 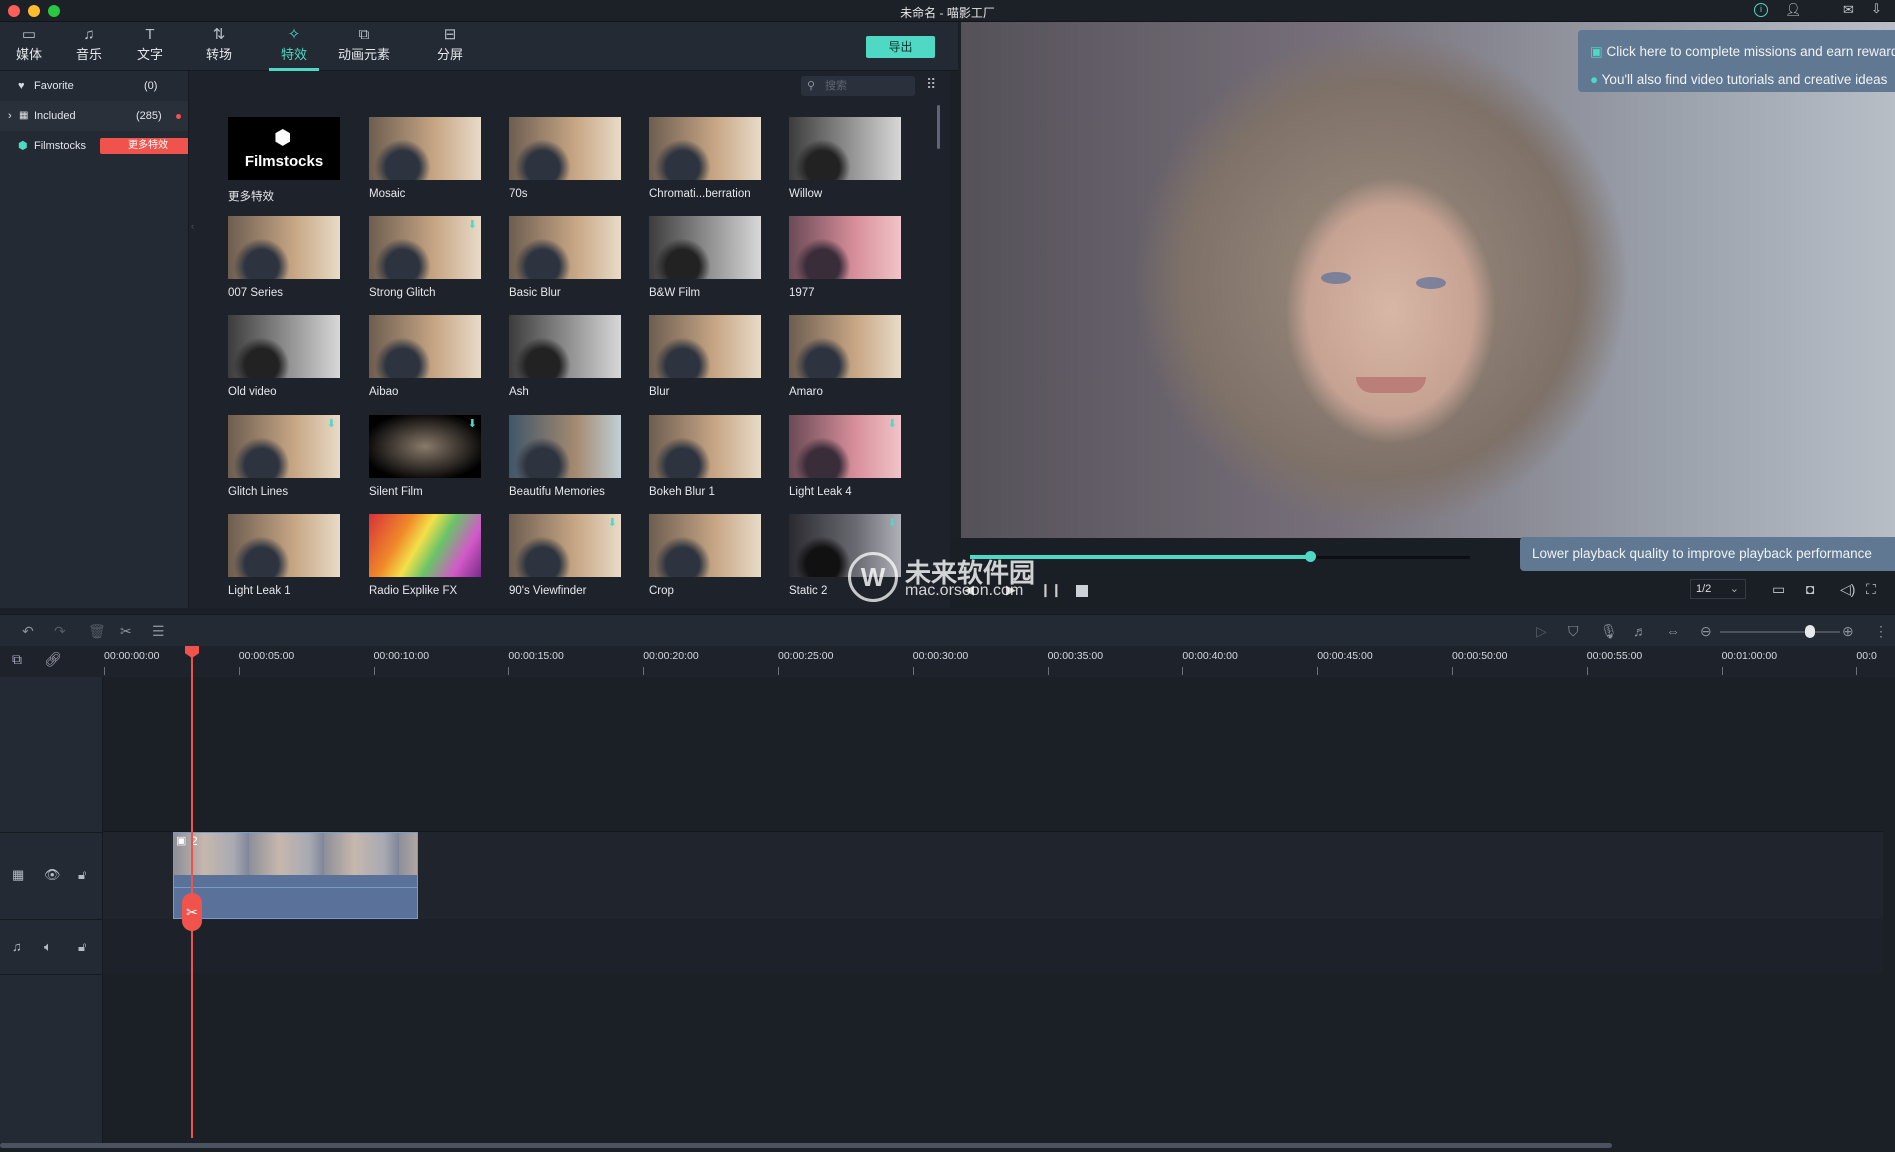 What do you see at coordinates (89, 46) in the screenshot?
I see `tab-music: ♫ 音乐` at bounding box center [89, 46].